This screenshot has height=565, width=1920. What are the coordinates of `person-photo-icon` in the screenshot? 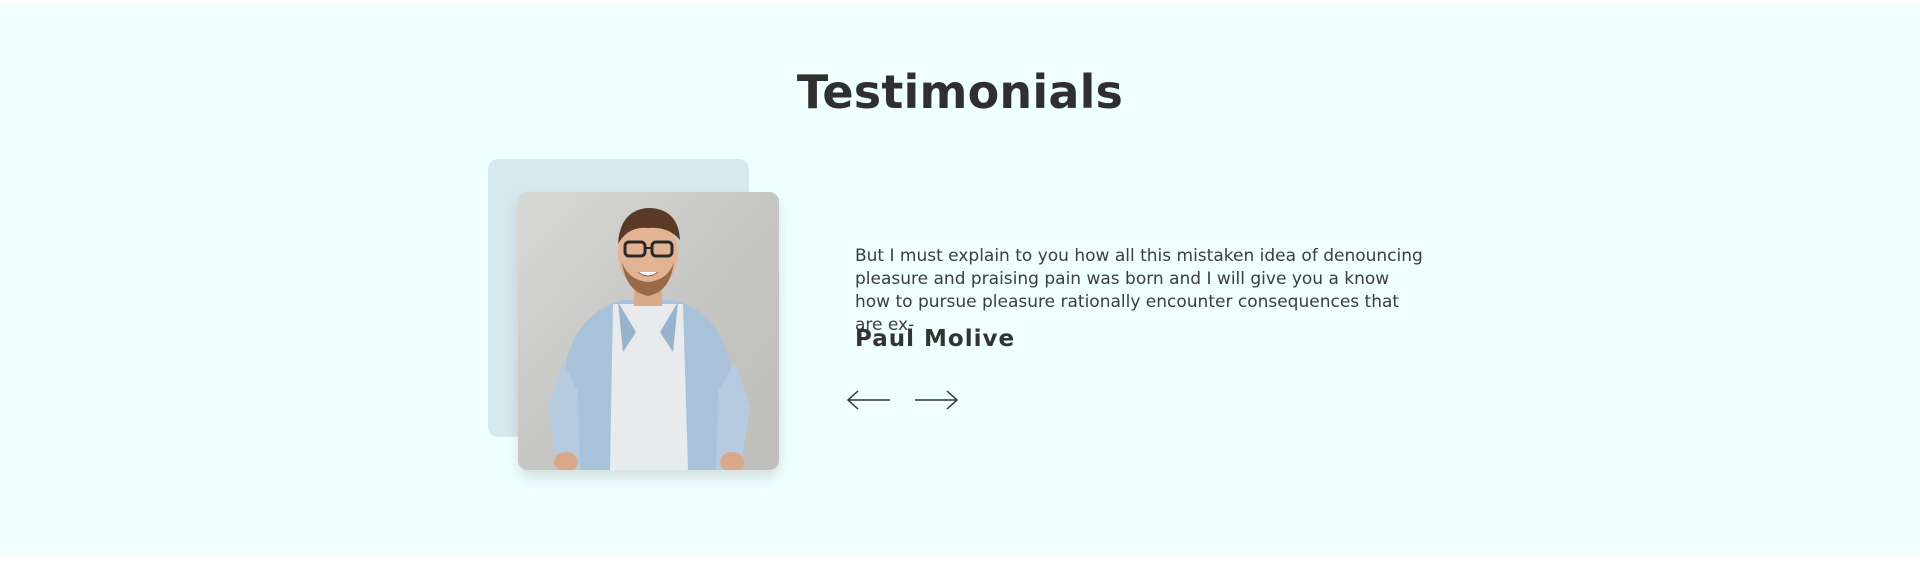 It's located at (648, 331).